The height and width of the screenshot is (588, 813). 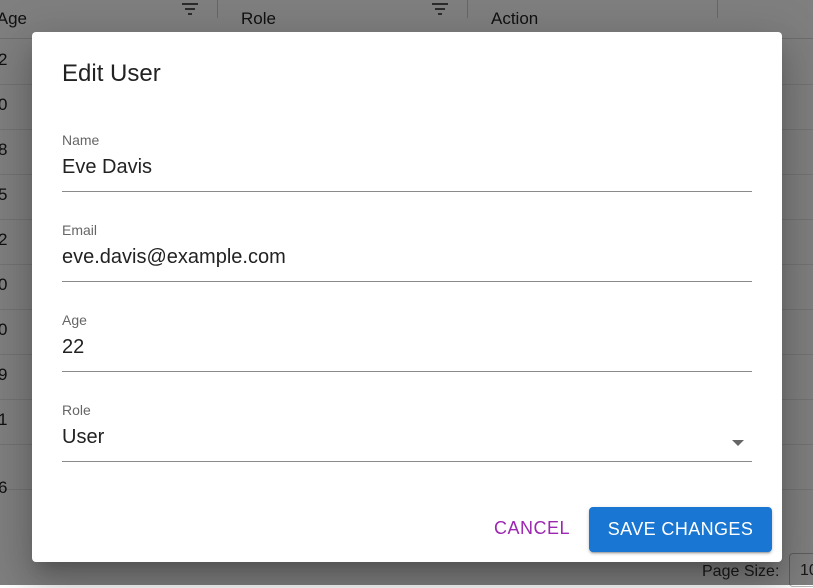 What do you see at coordinates (76, 410) in the screenshot?
I see `role-field-label: Role` at bounding box center [76, 410].